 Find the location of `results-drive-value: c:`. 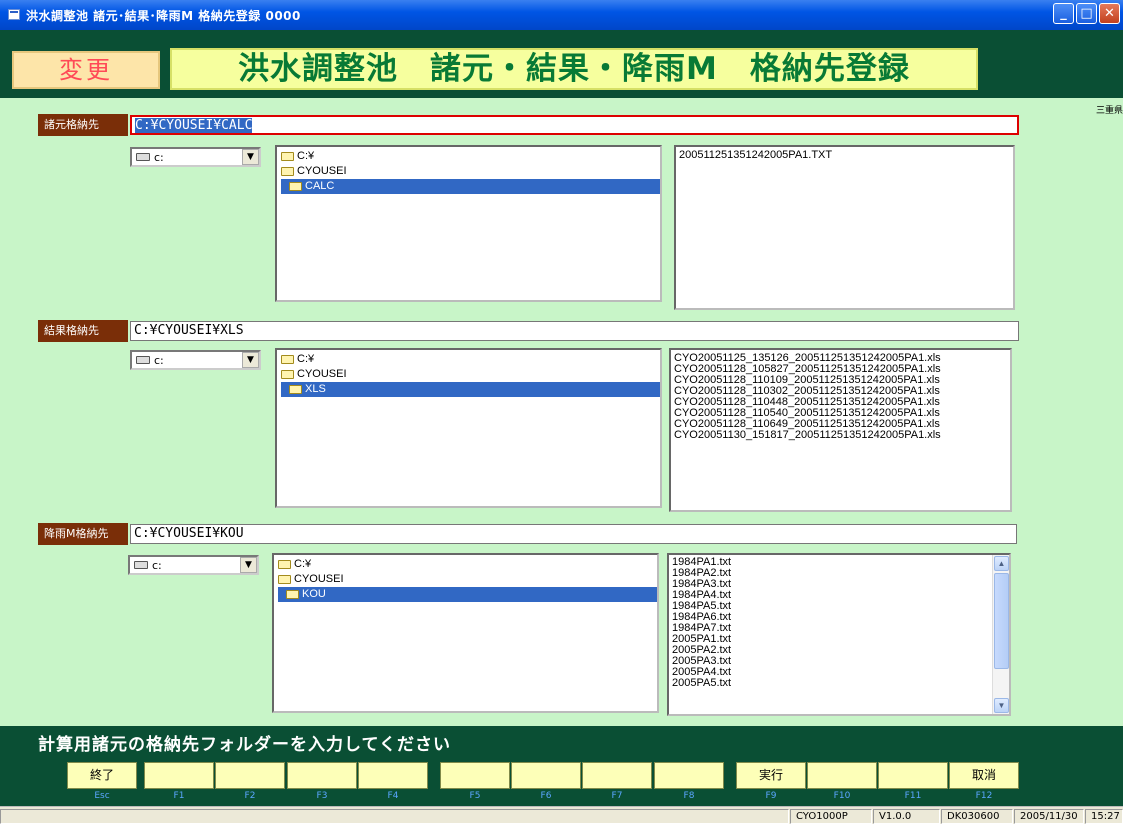

results-drive-value: c: is located at coordinates (159, 360).